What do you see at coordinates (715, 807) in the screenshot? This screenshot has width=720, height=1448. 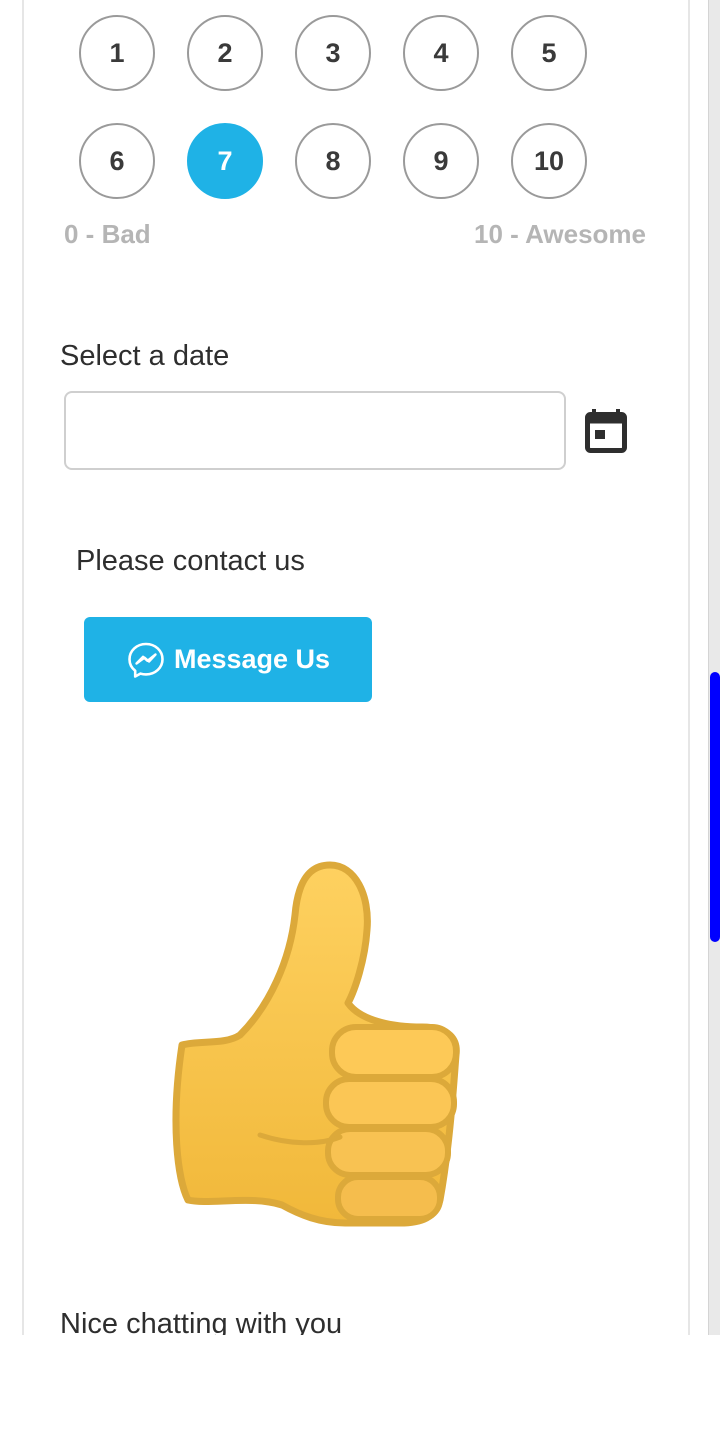 I see `scrollbar-thumb` at bounding box center [715, 807].